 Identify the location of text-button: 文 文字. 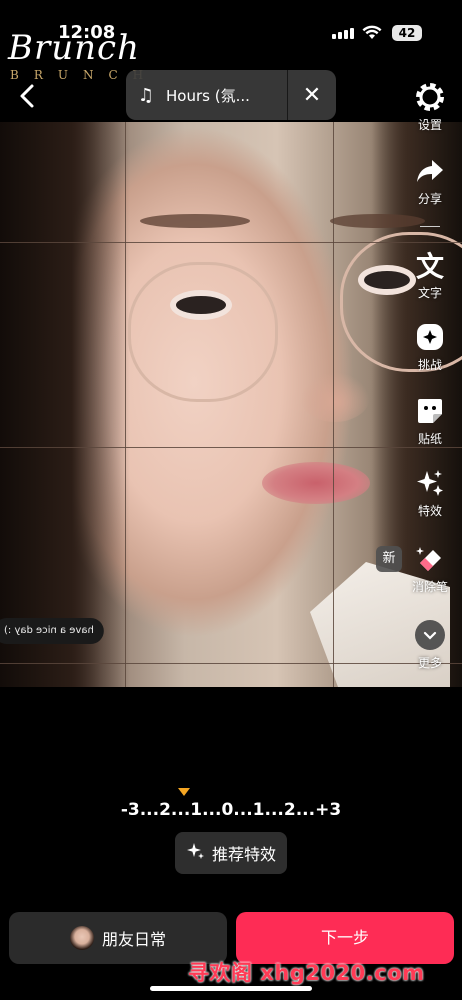
(430, 274).